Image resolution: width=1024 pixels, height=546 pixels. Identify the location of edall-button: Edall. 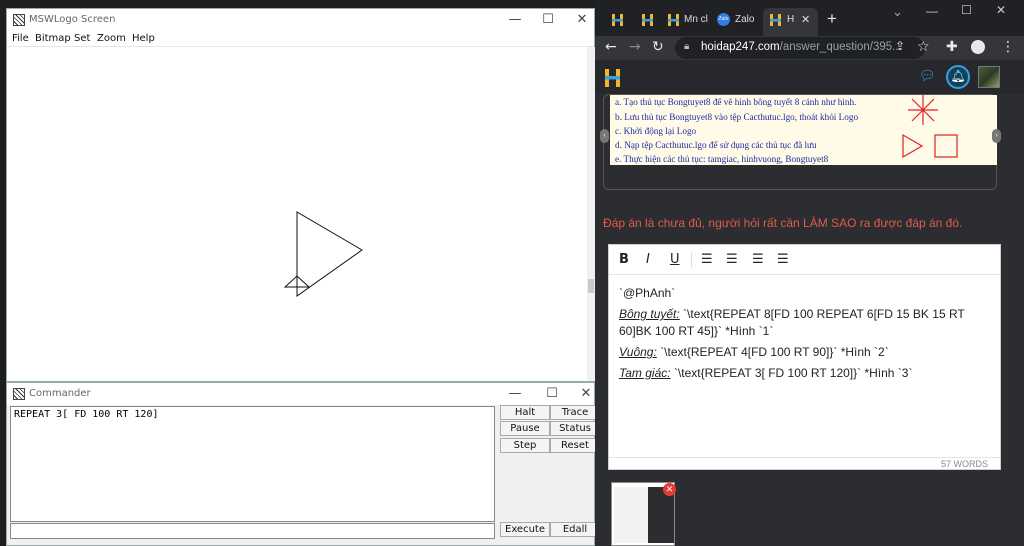
(575, 529).